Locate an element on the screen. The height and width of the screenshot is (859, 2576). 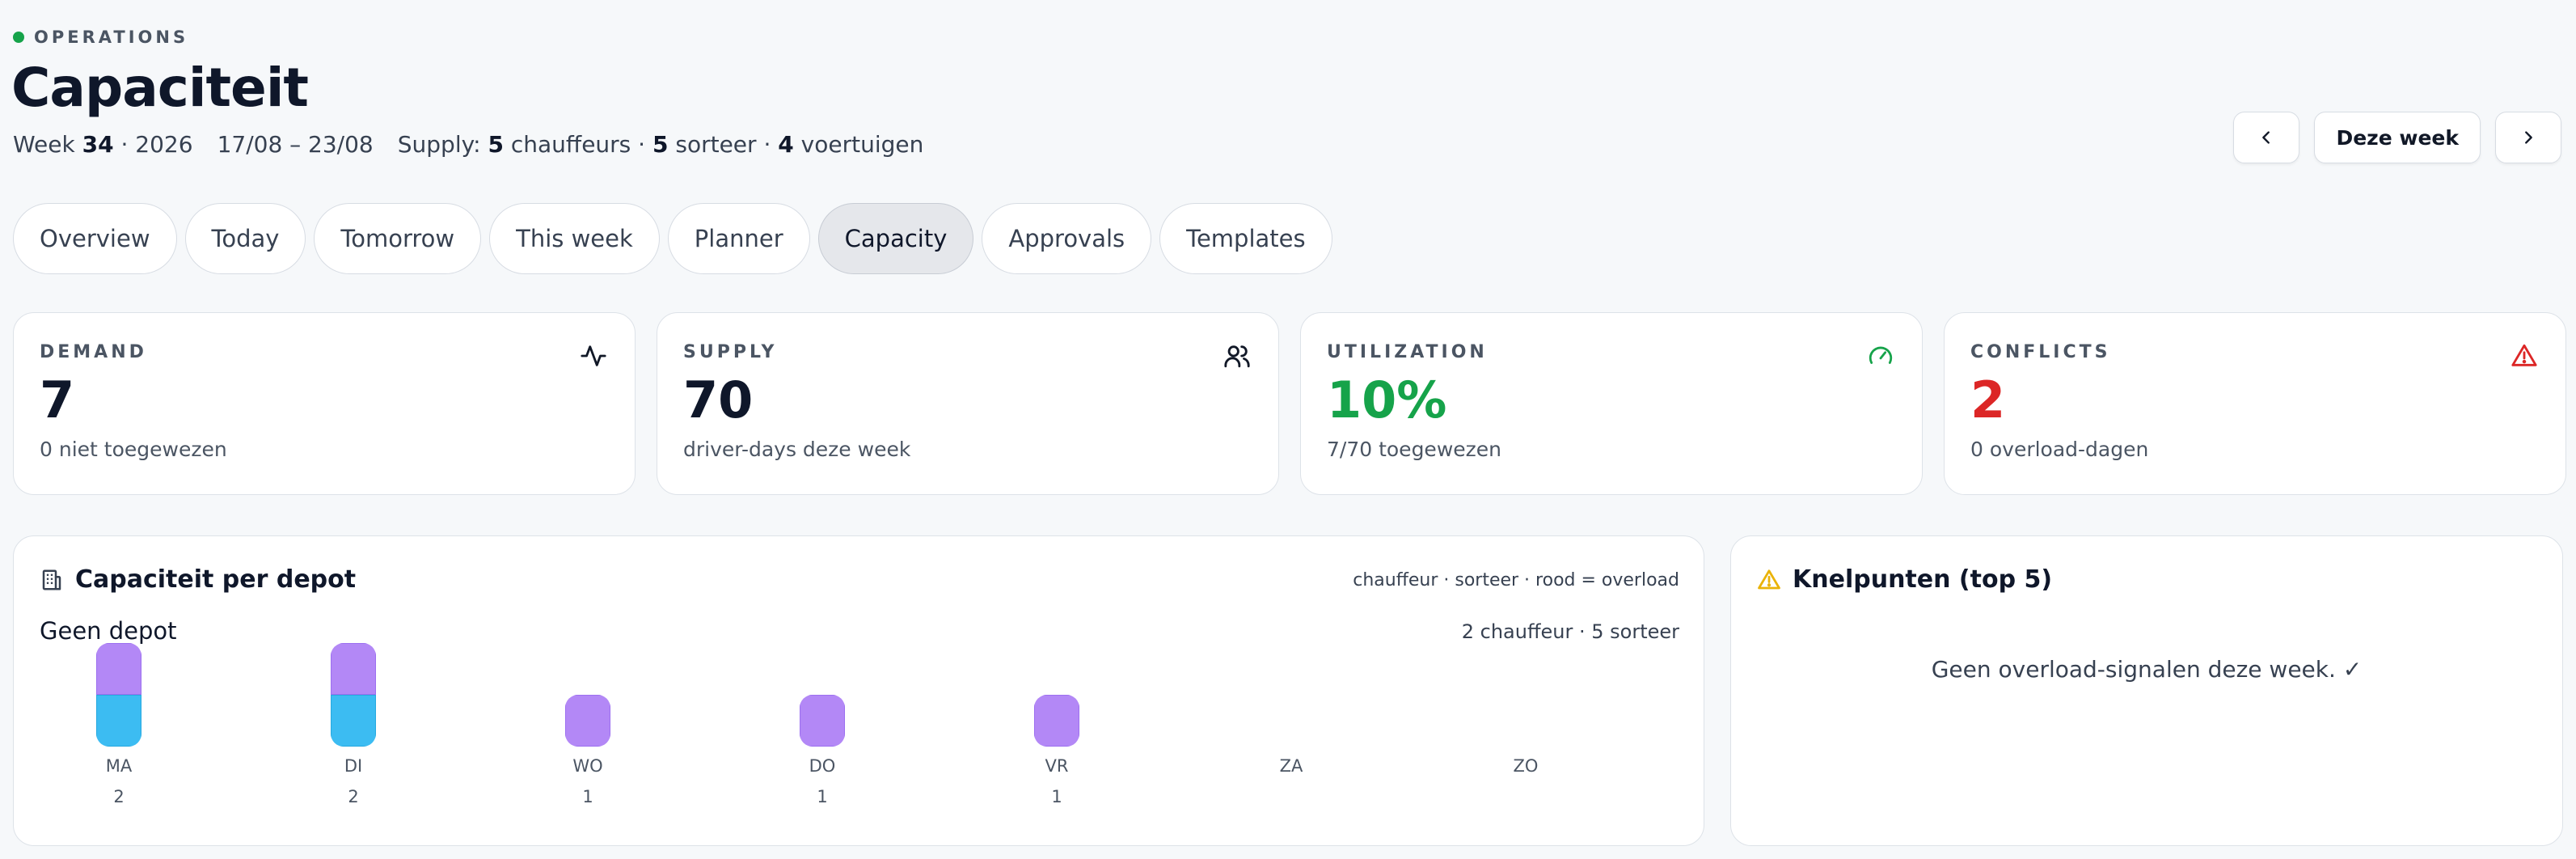
tab-capacity: Capacity is located at coordinates (895, 238).